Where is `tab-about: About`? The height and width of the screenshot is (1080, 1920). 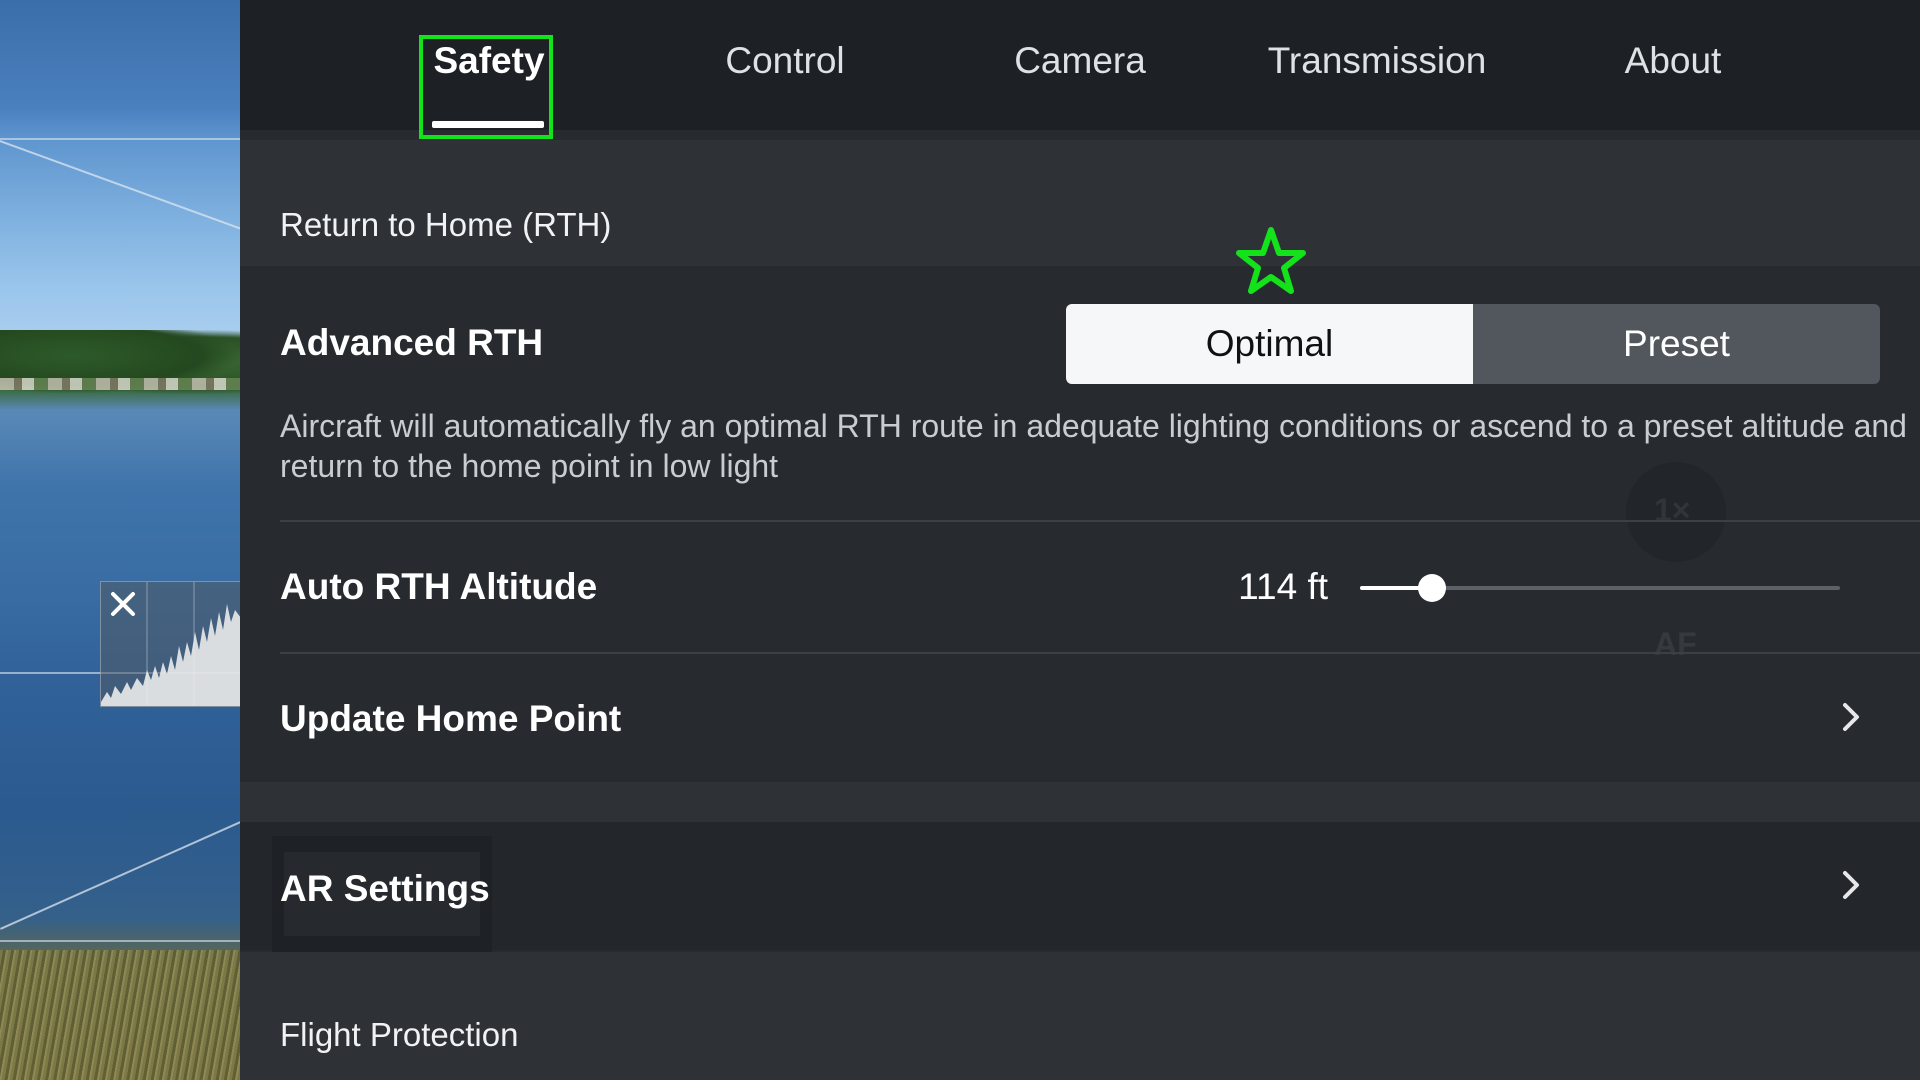 tab-about: About is located at coordinates (1673, 66).